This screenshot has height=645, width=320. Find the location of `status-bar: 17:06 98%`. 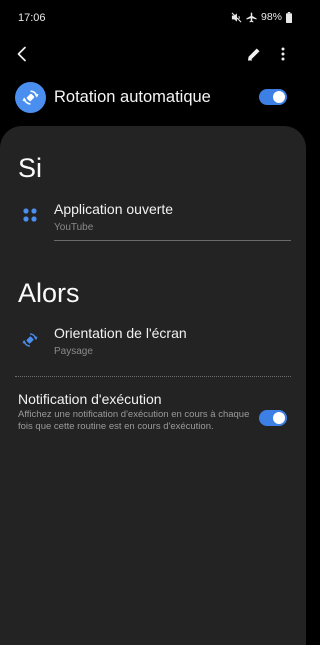

status-bar: 17:06 98% is located at coordinates (153, 18).